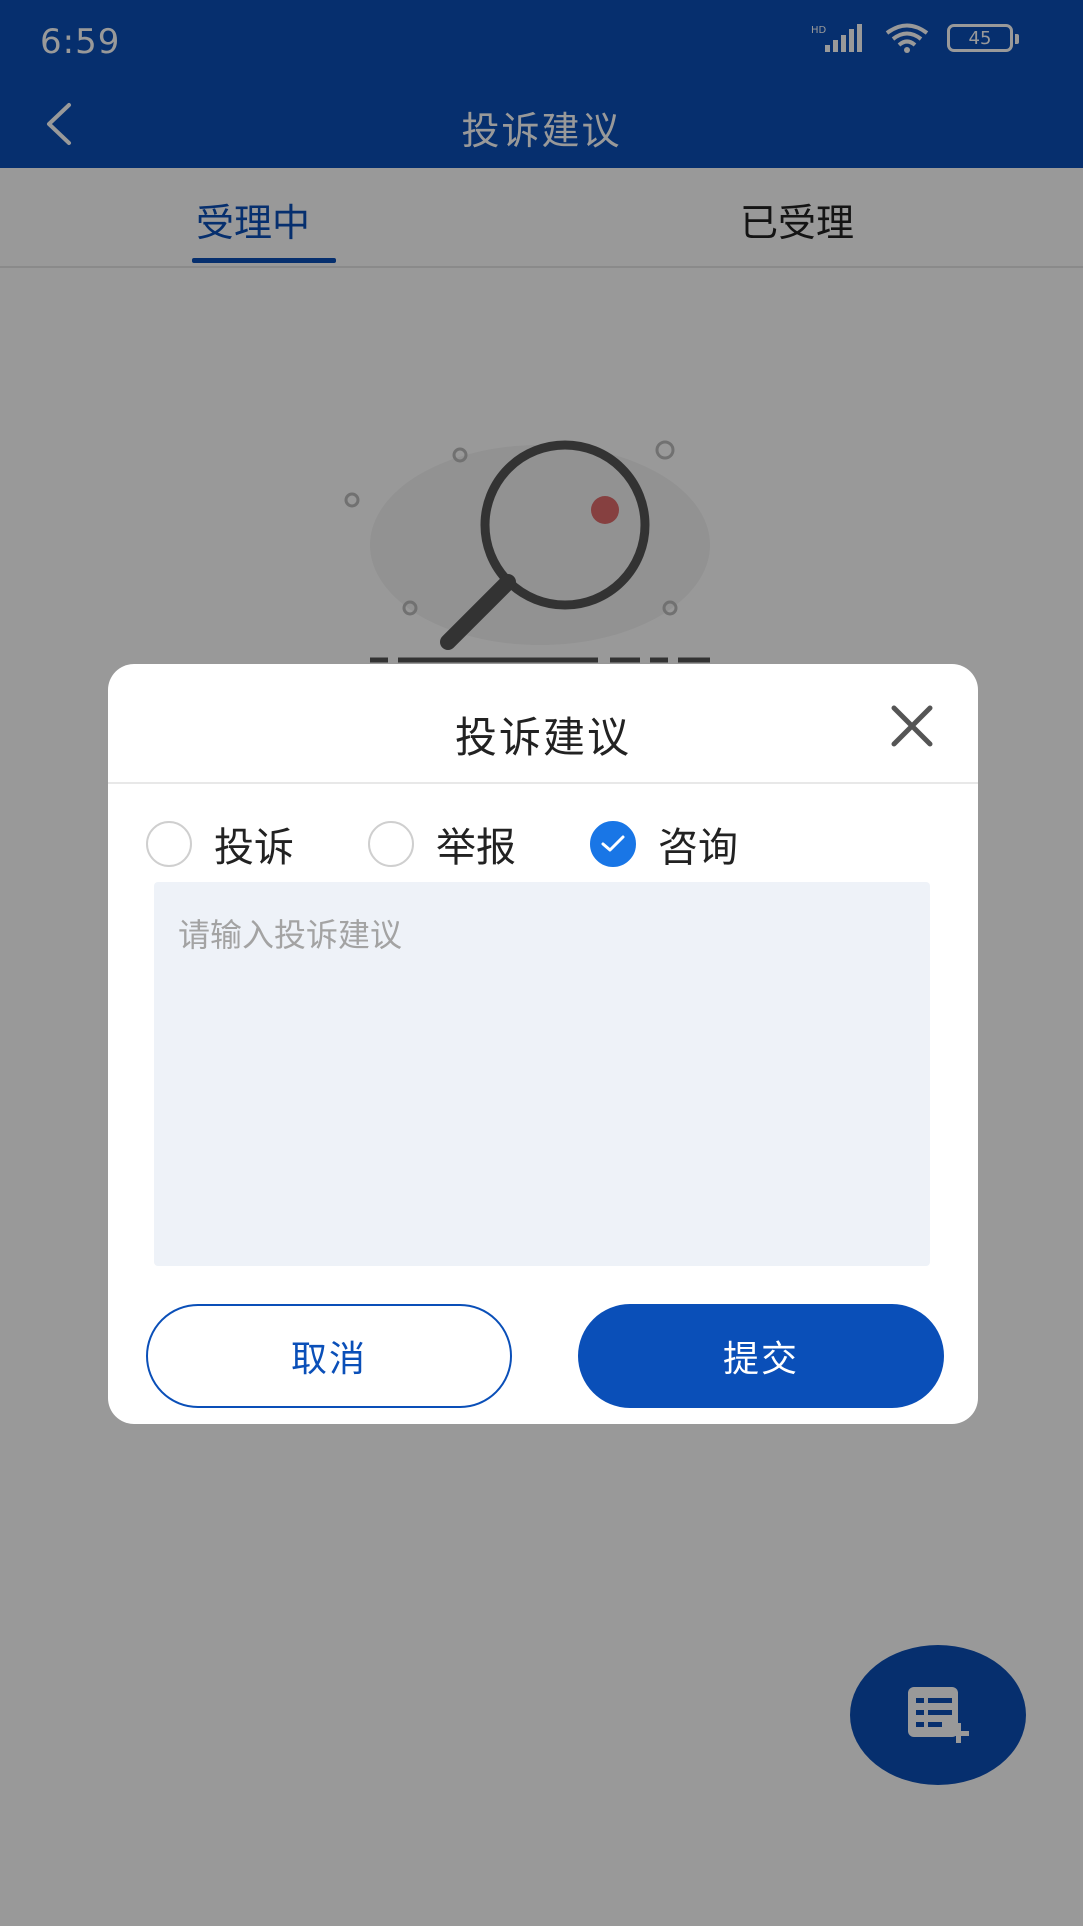  I want to click on cancel-button: 取消, so click(329, 1356).